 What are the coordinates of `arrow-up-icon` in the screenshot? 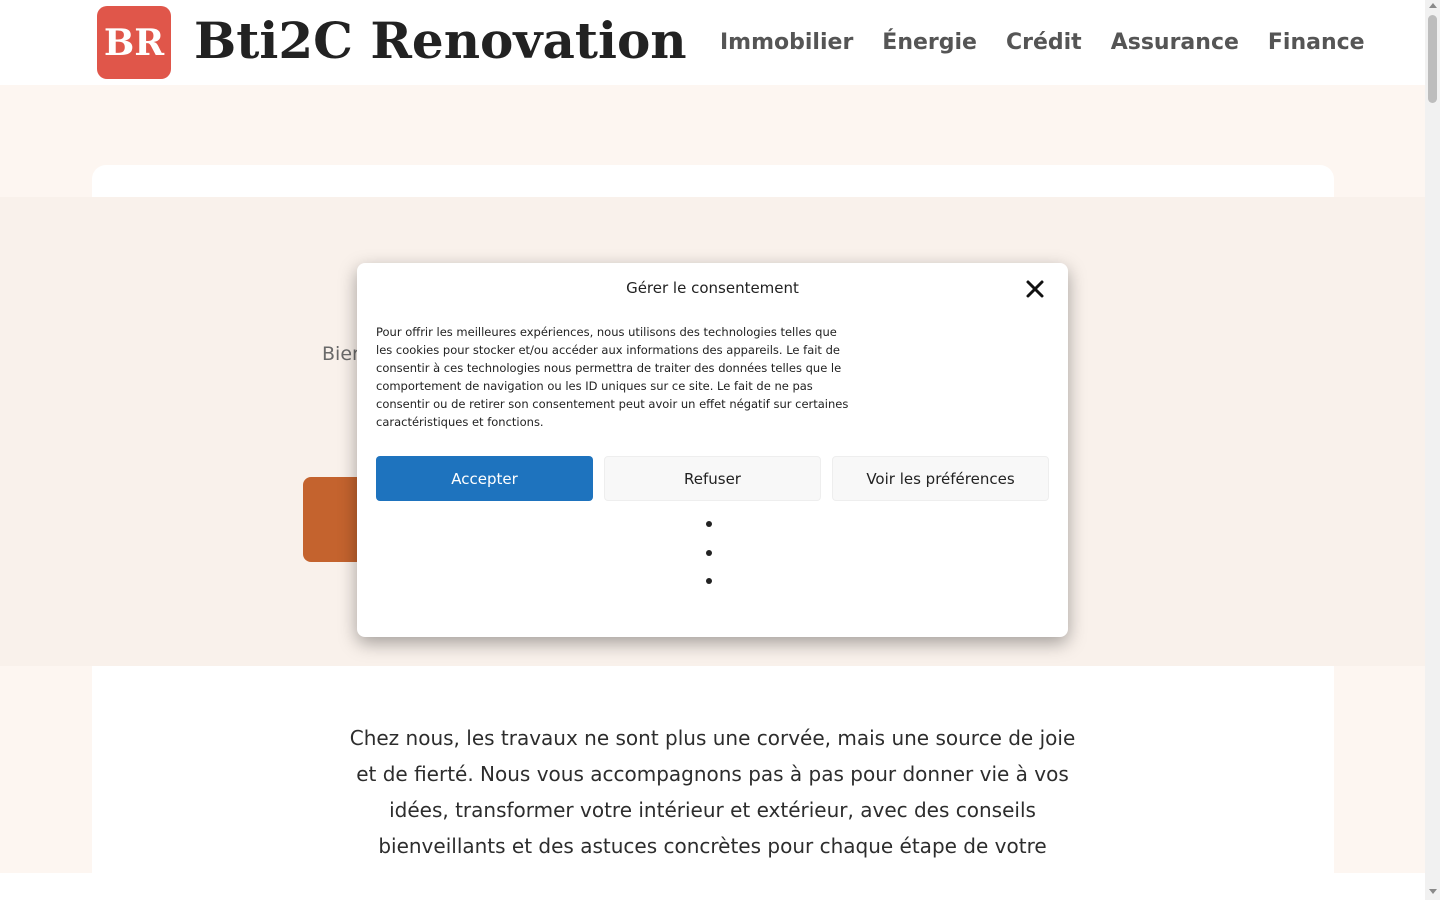 It's located at (1433, 5).